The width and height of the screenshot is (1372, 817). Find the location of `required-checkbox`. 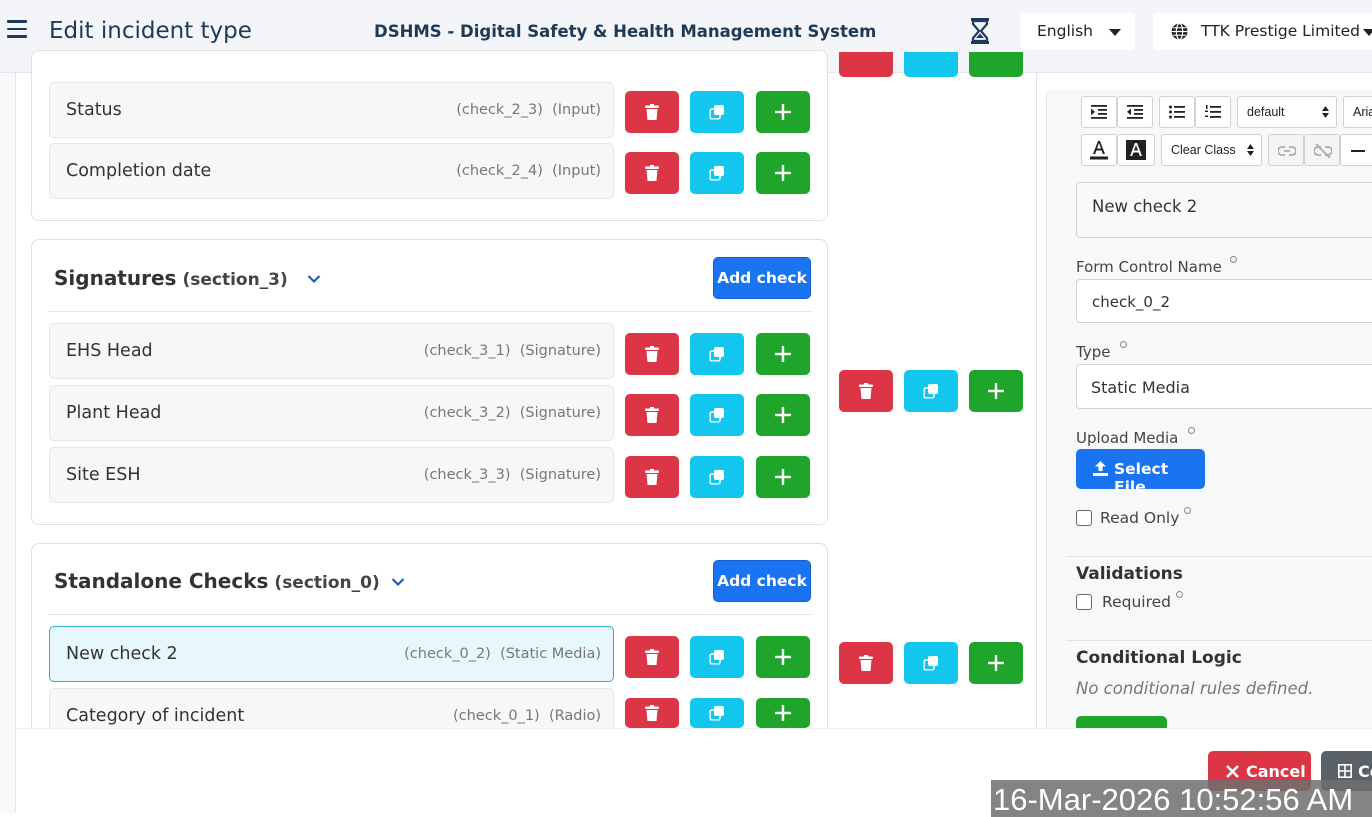

required-checkbox is located at coordinates (1084, 602).